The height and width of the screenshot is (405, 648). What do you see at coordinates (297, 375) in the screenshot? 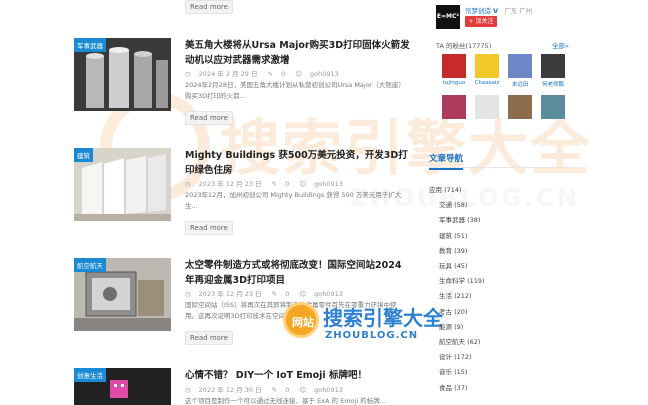
I see `post-title: 心情不错？ DIY一个 IoT Emoji 标牌吧！` at bounding box center [297, 375].